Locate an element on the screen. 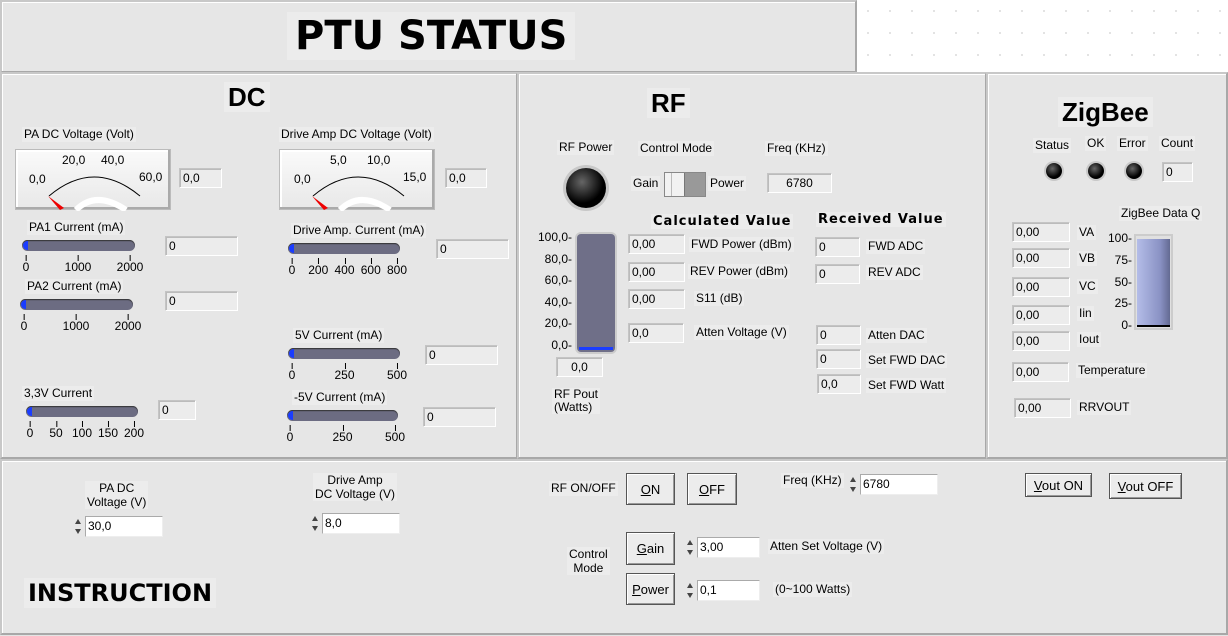 The height and width of the screenshot is (636, 1228). rf-off-button: OFF is located at coordinates (712, 489).